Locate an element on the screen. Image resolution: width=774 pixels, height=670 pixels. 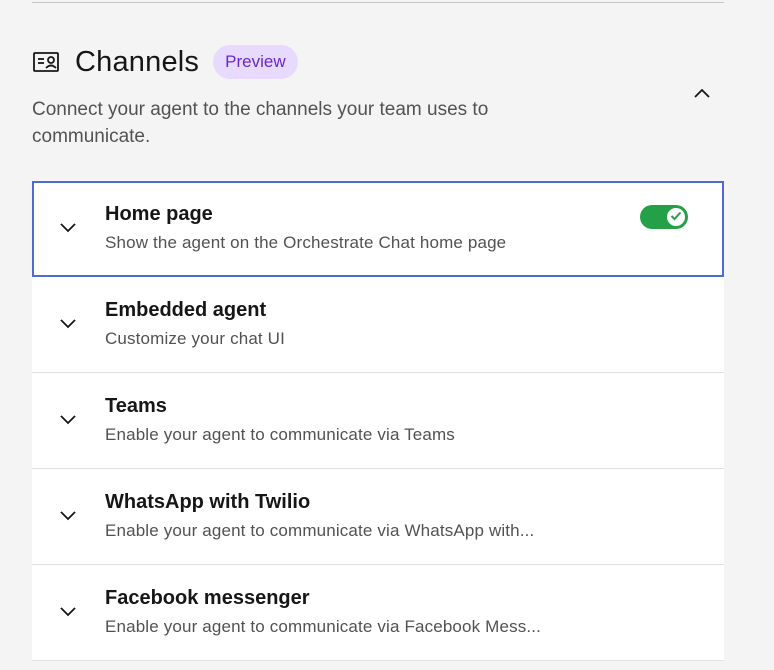
channel-title: Embedded agent is located at coordinates (186, 310).